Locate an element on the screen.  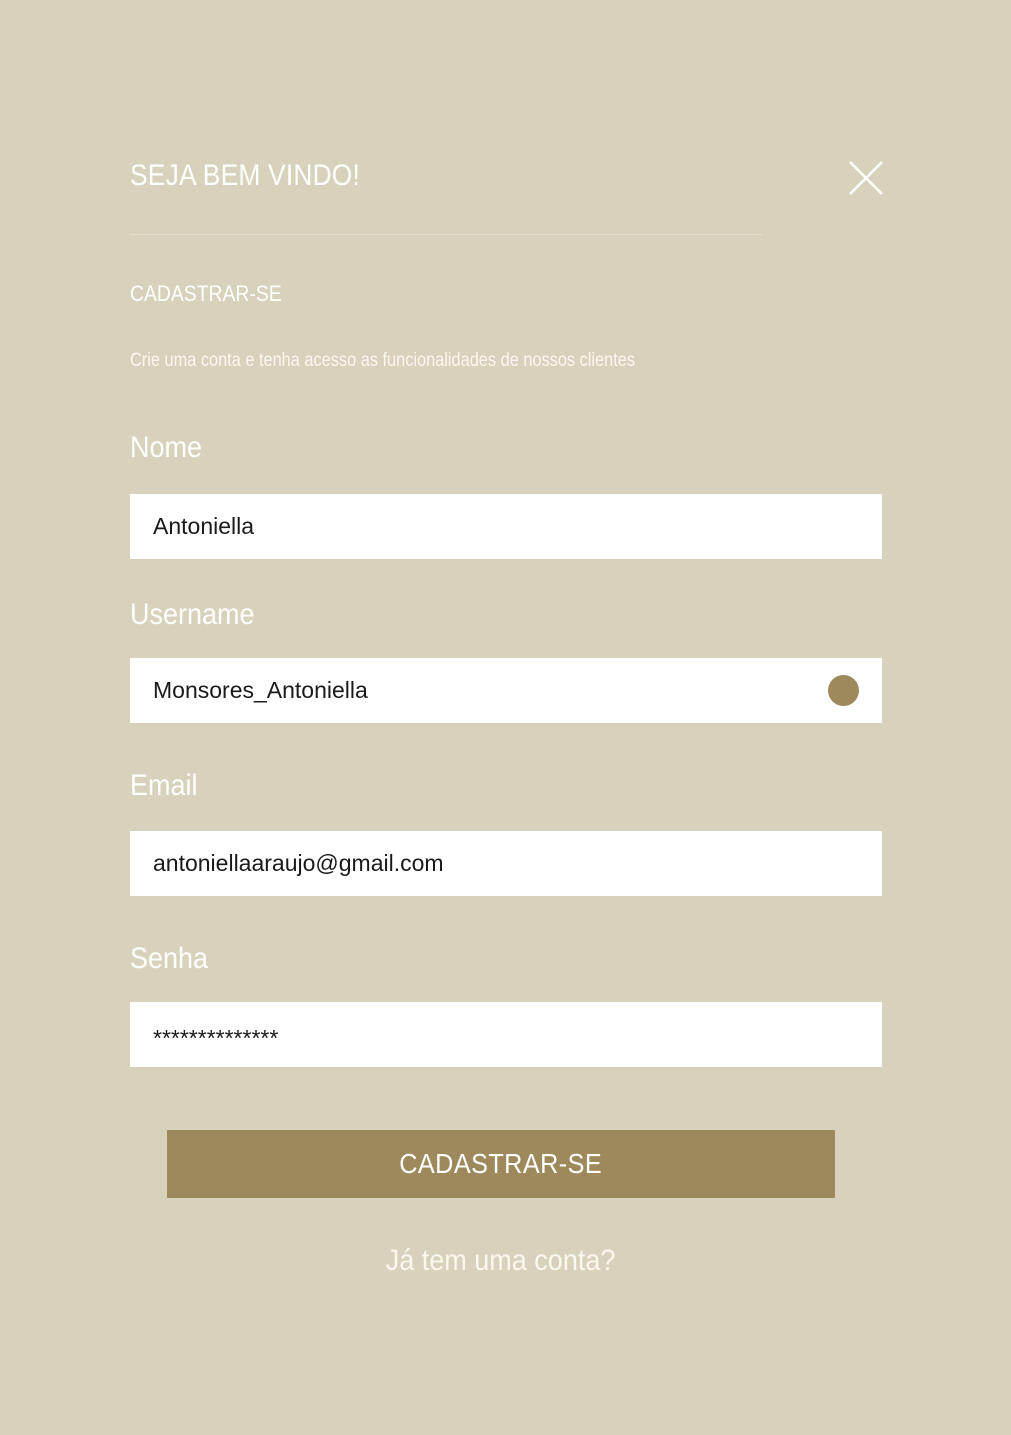
username-field is located at coordinates (506, 690).